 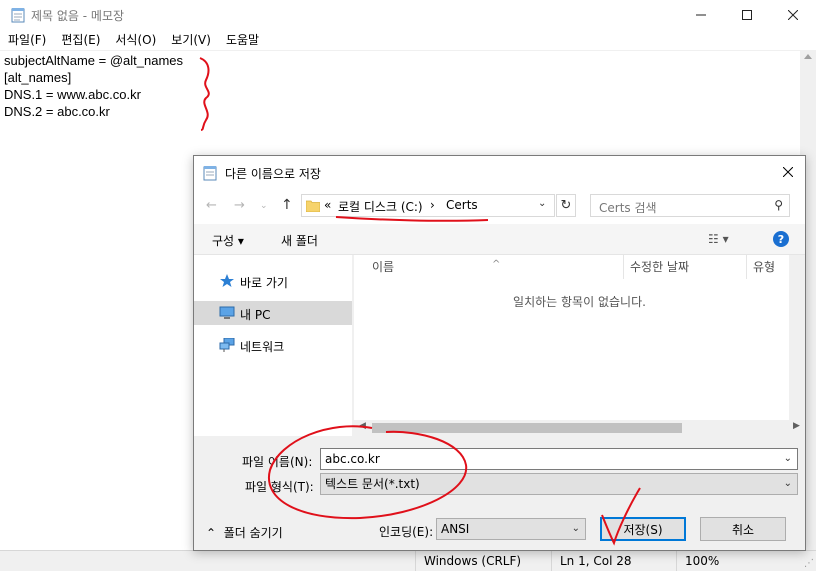 What do you see at coordinates (591, 561) in the screenshot?
I see `status-cursor-position: Ln 1, Col 28` at bounding box center [591, 561].